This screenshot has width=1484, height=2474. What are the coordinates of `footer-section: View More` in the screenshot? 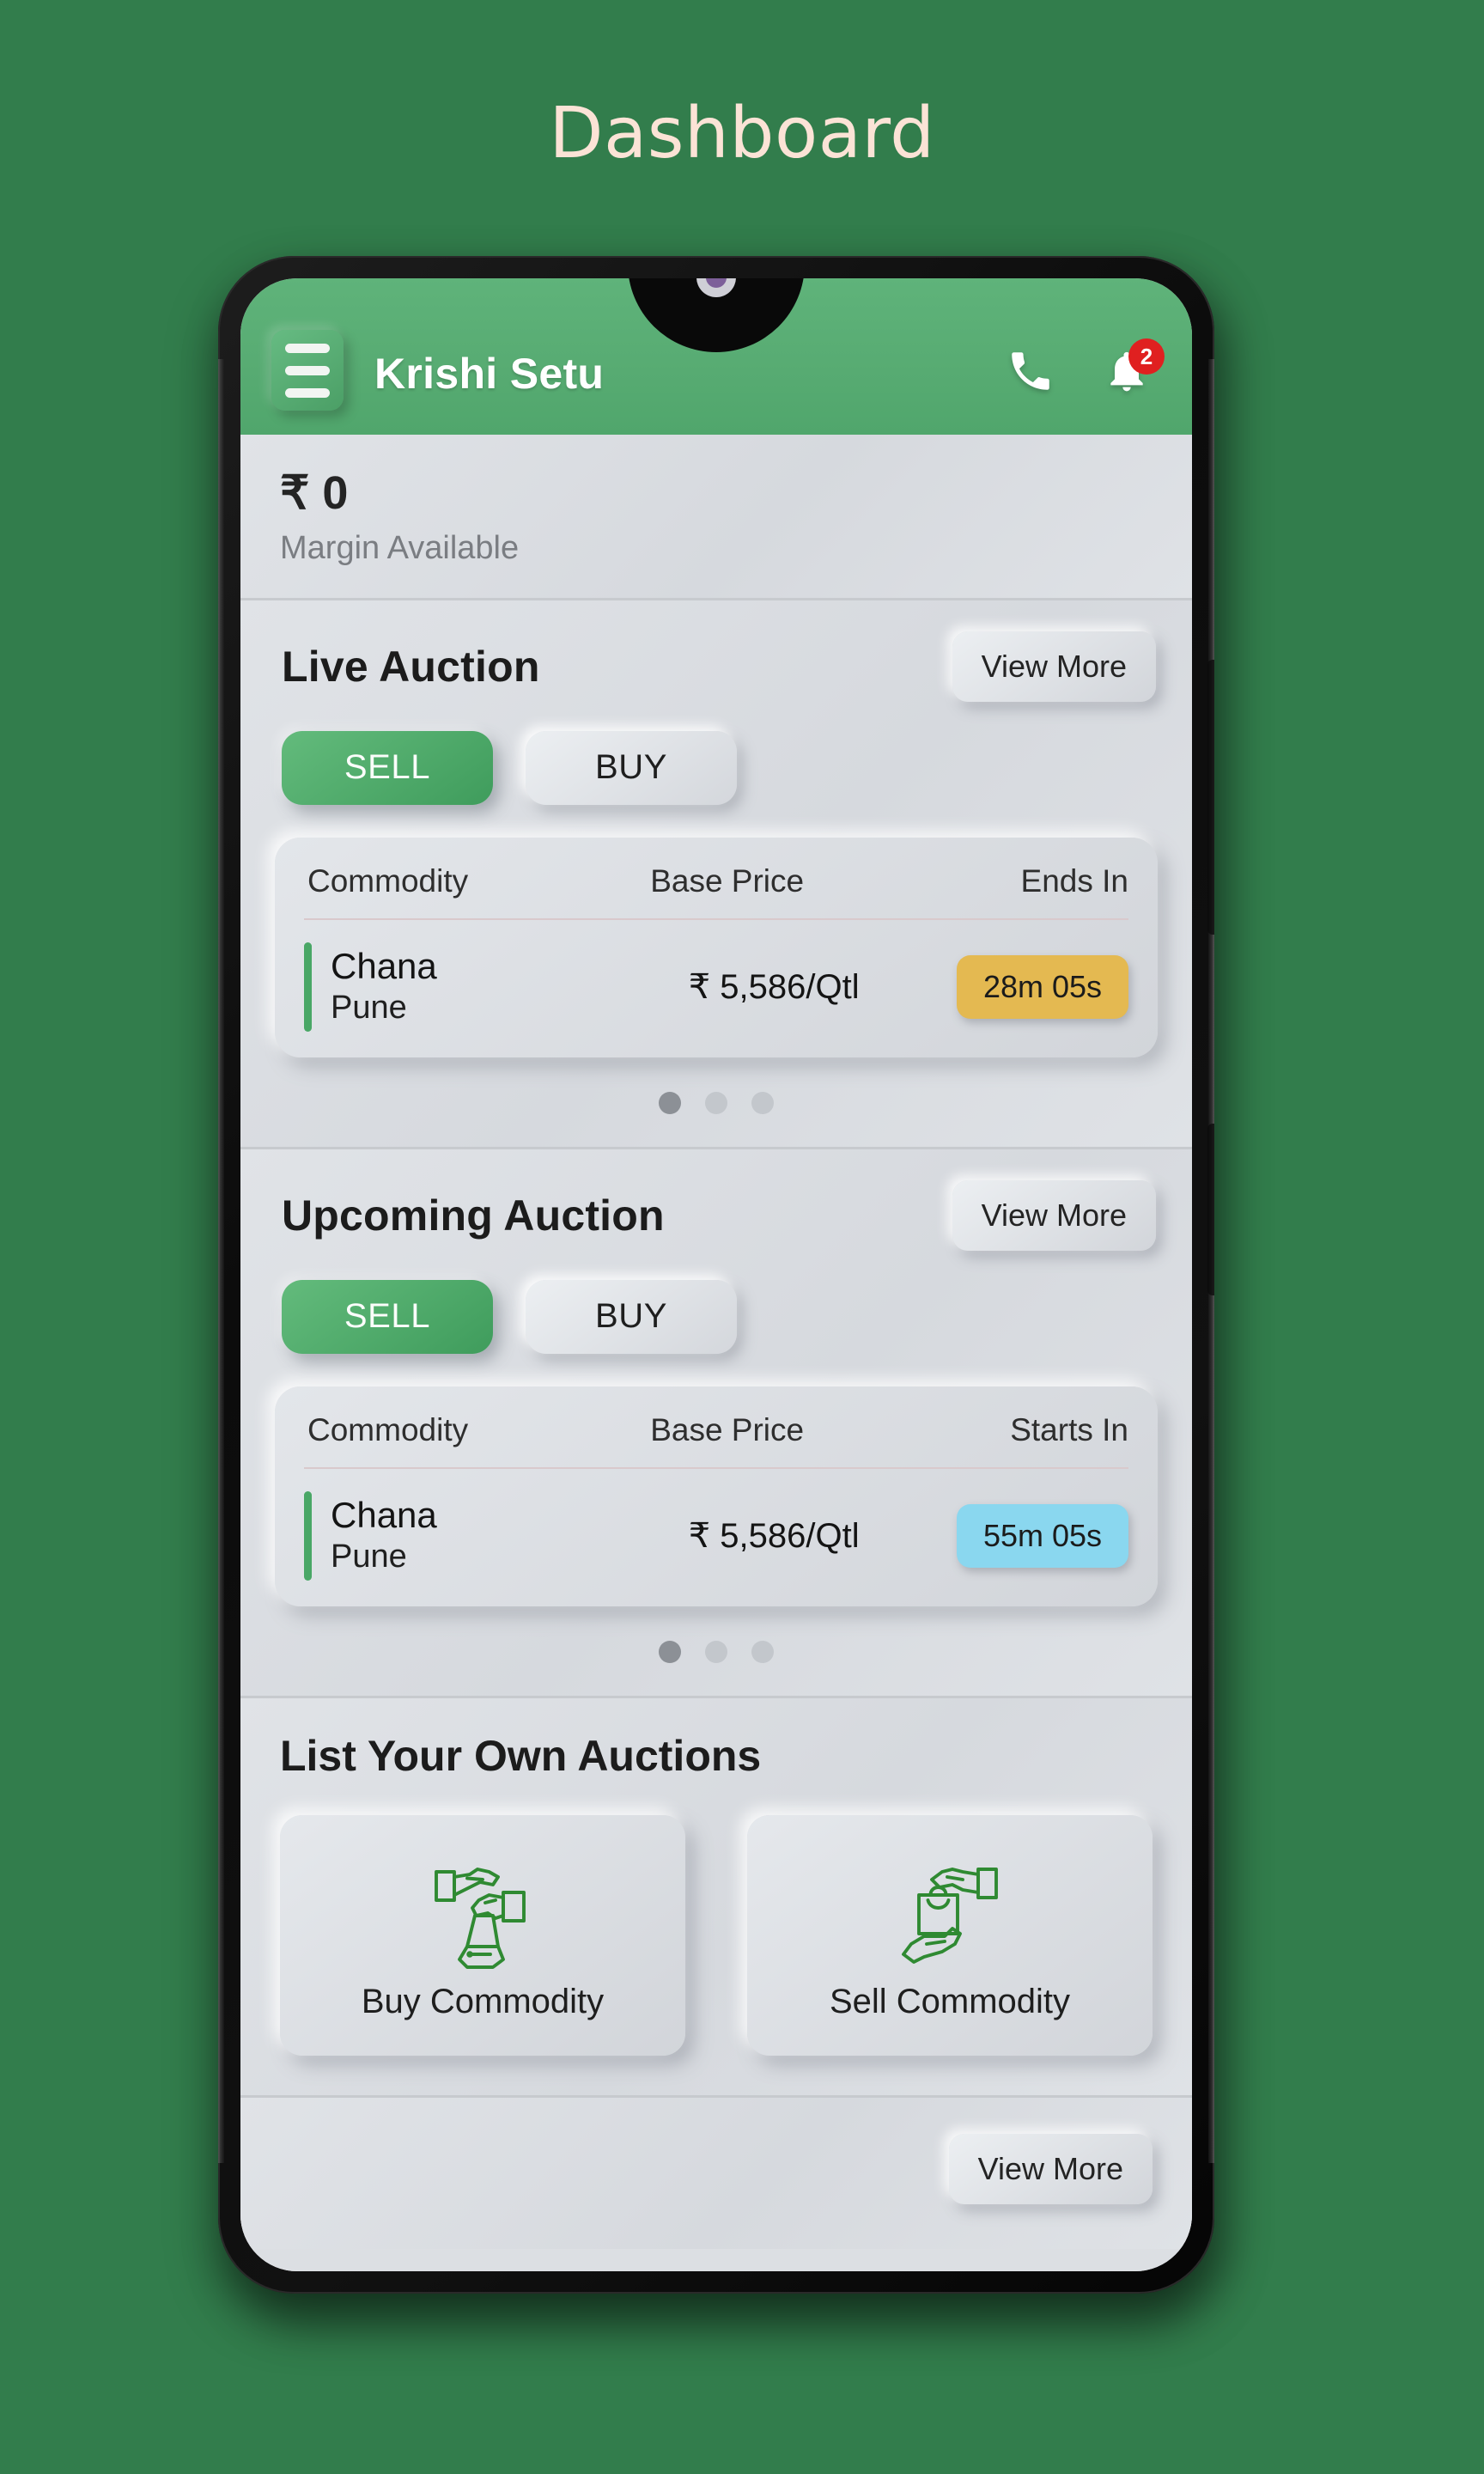 It's located at (716, 2171).